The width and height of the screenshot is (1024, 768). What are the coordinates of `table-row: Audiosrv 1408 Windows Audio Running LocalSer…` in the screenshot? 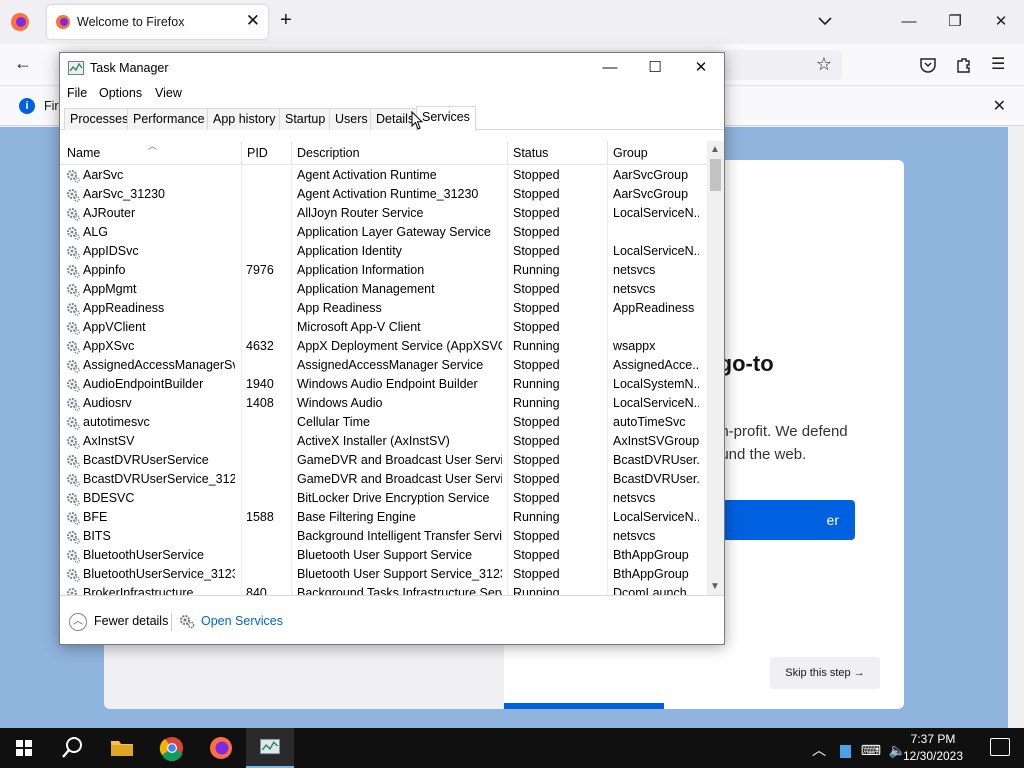 It's located at (383, 403).